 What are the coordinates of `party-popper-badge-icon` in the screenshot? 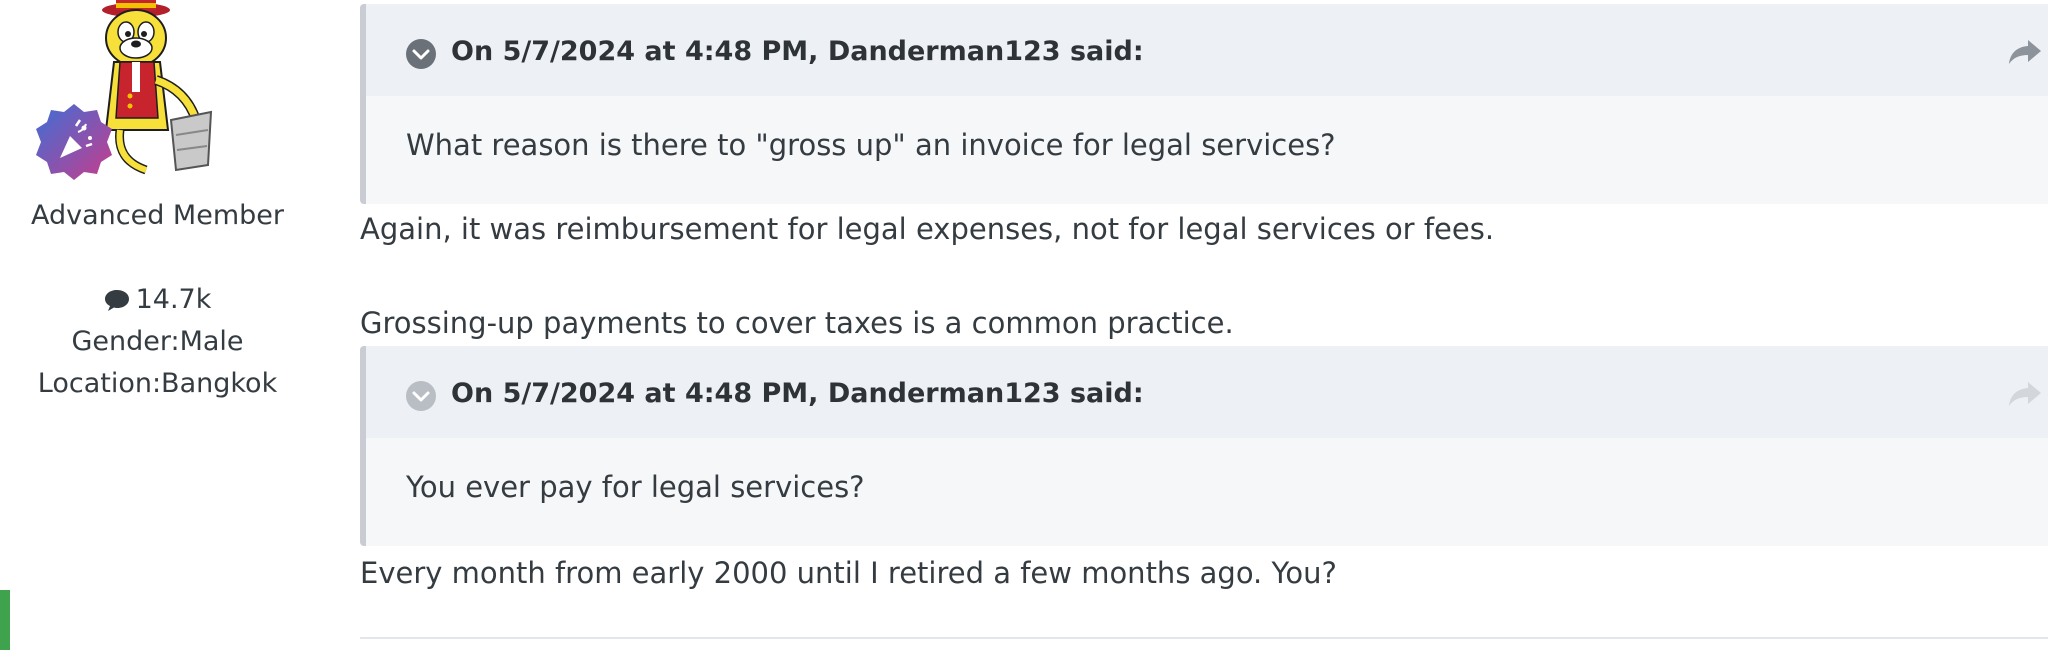 It's located at (74, 142).